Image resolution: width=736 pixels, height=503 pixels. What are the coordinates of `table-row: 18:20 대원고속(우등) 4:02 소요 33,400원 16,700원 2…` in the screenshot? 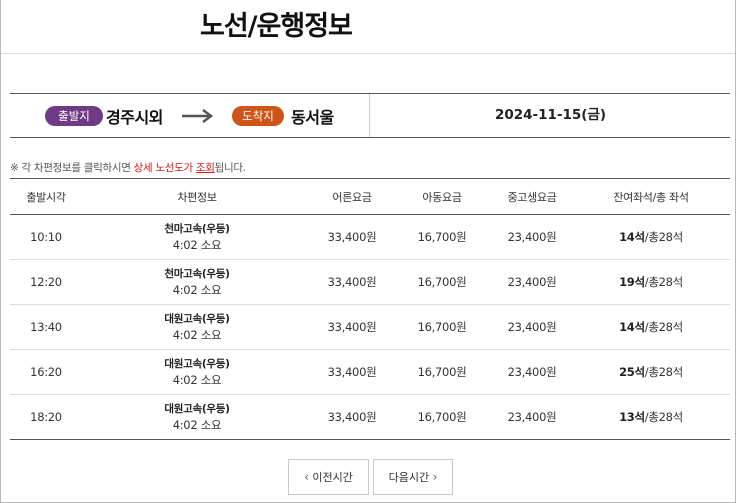 It's located at (370, 417).